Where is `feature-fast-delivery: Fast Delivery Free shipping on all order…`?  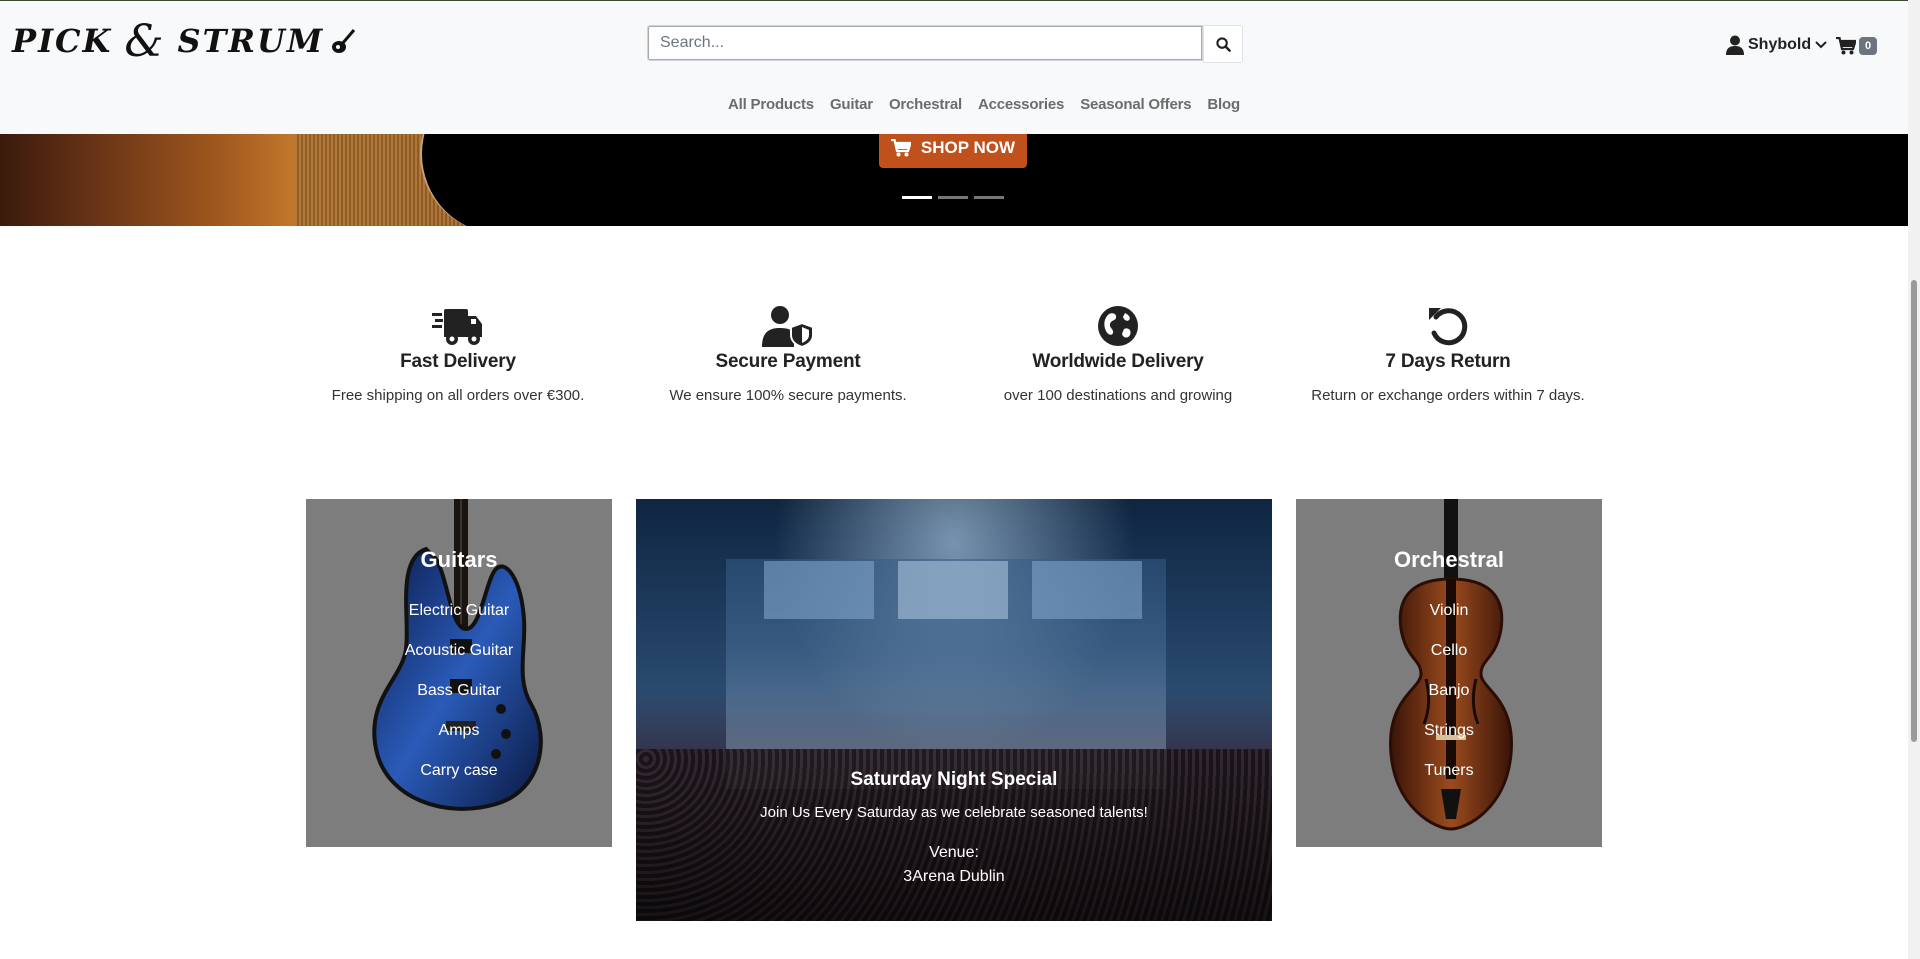 feature-fast-delivery: Fast Delivery Free shipping on all order… is located at coordinates (458, 354).